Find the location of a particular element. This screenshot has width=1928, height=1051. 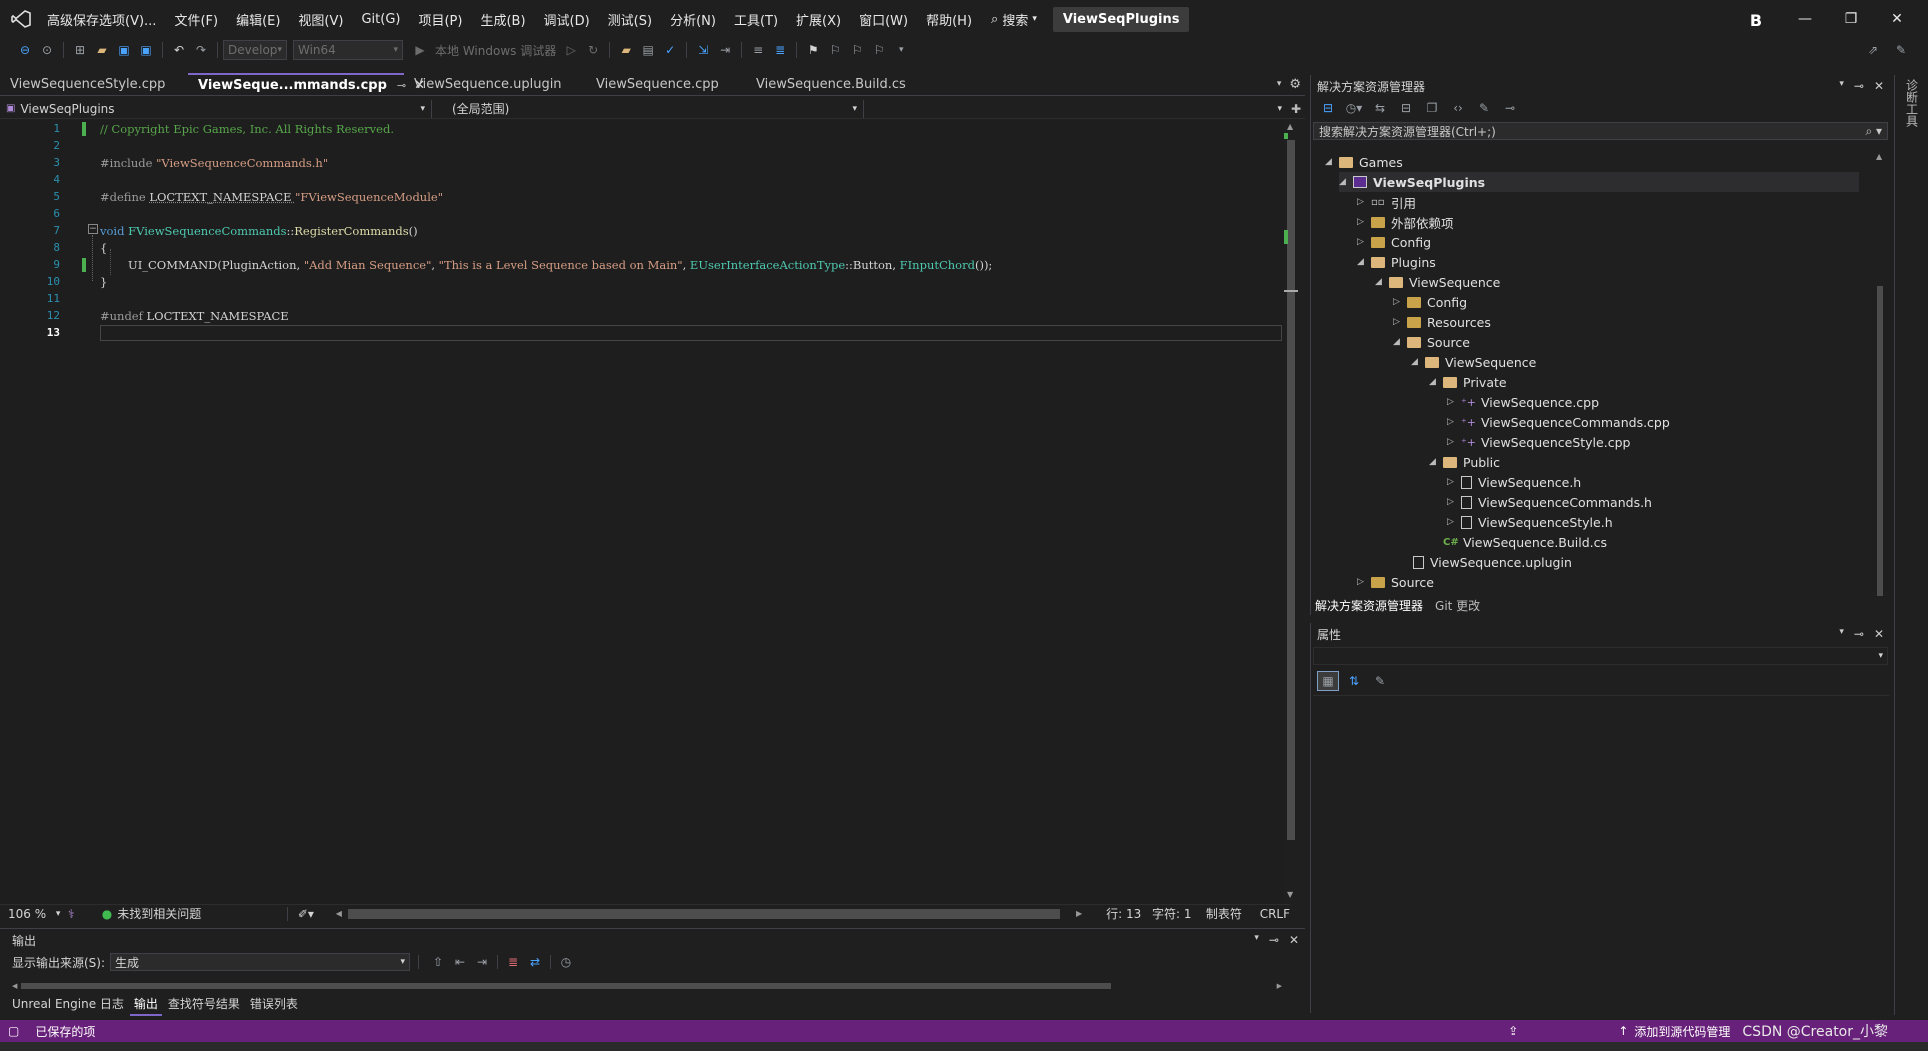

horizontal-scrollbar-thumb is located at coordinates (704, 913).